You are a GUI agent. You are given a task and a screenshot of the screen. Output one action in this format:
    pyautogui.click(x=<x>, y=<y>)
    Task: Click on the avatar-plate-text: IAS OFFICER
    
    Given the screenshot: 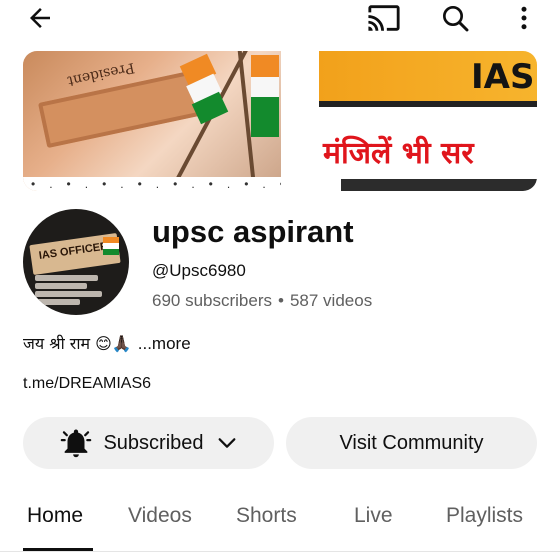 What is the action you would take?
    pyautogui.click(x=73, y=251)
    